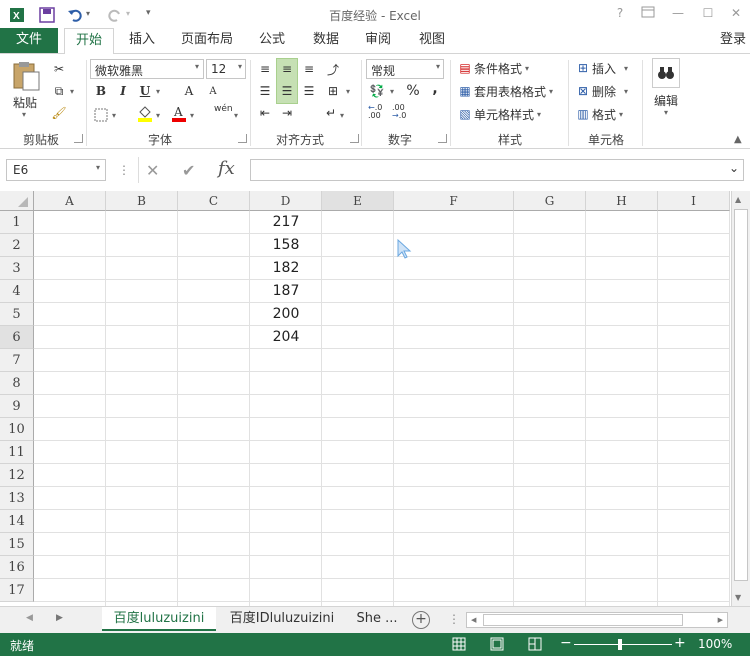 The image size is (750, 656). I want to click on cell-d3: 182, so click(286, 268).